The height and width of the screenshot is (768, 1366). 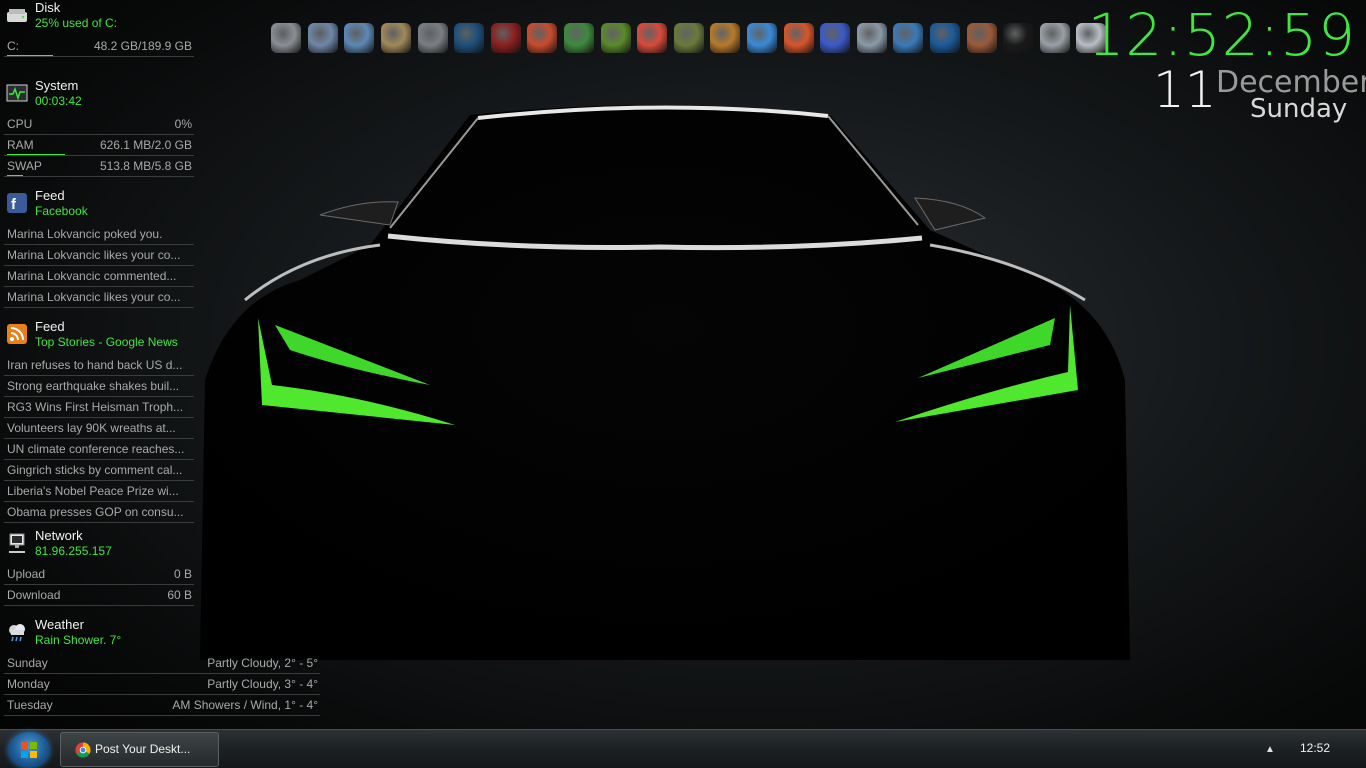 I want to click on swap-row: SWAP 513.8 MB/5.8 GB, so click(x=99, y=166).